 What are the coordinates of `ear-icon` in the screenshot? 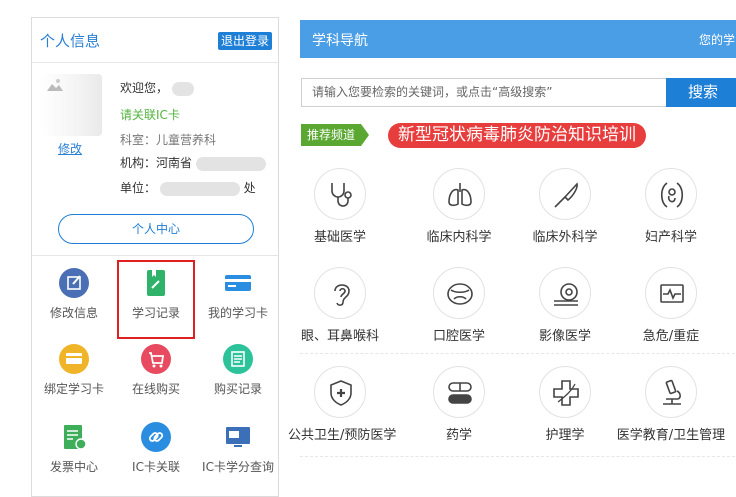 It's located at (340, 293).